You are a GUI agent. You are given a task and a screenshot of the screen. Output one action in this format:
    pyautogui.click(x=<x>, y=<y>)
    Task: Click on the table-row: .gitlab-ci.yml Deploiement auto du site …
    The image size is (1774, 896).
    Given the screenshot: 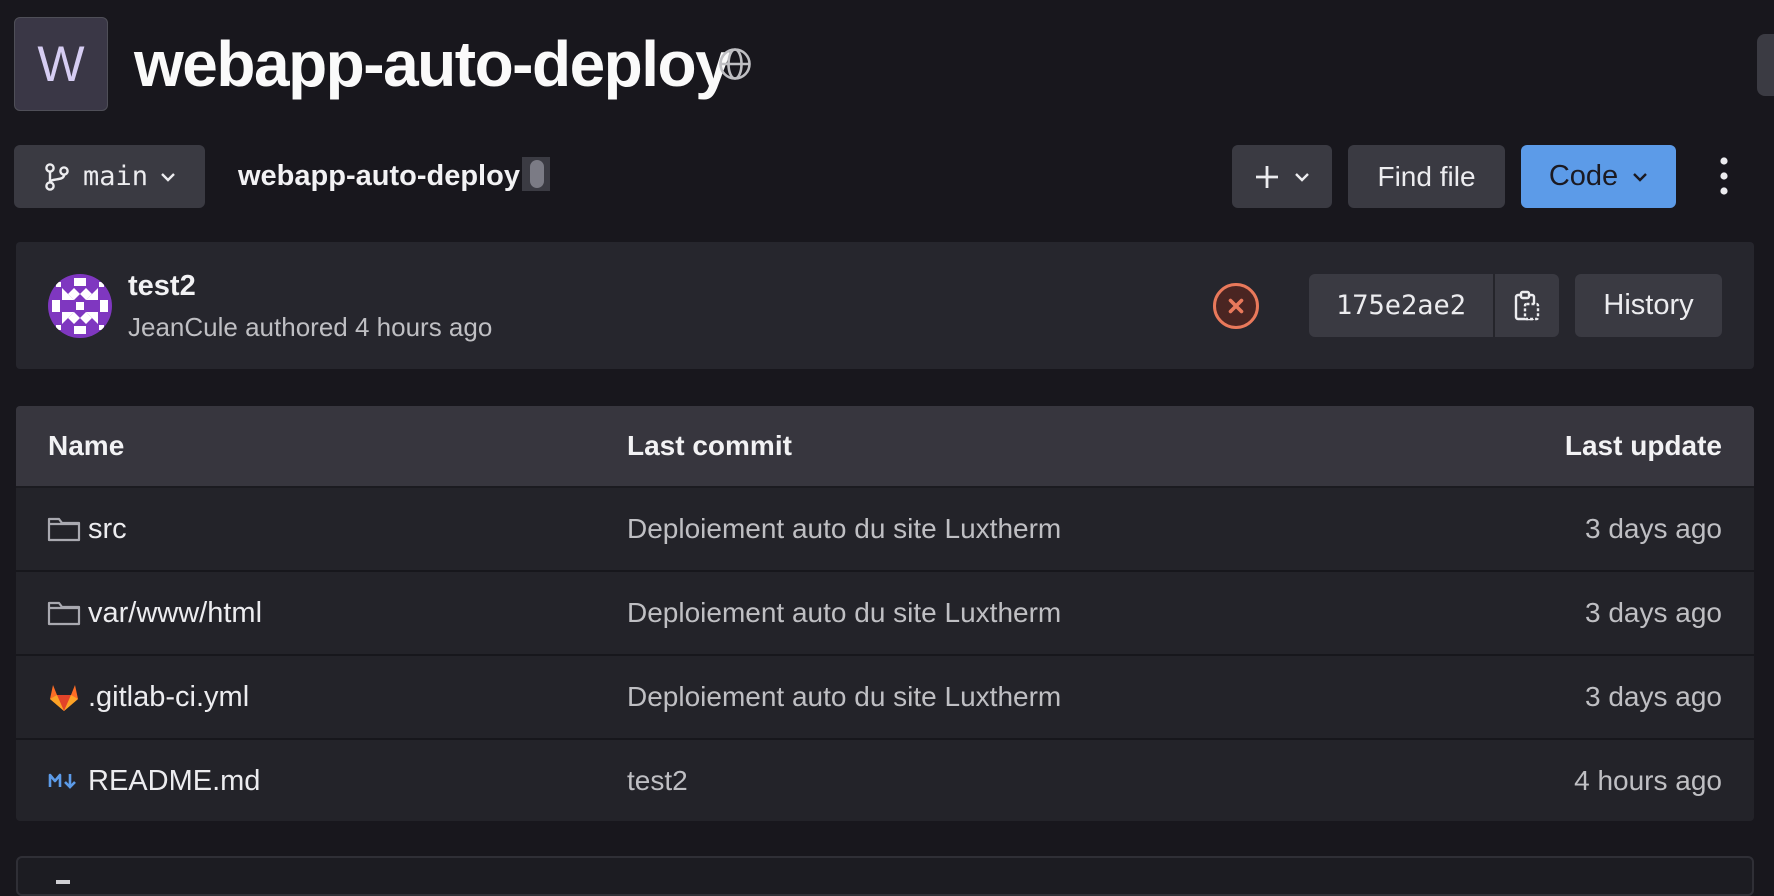 What is the action you would take?
    pyautogui.click(x=885, y=698)
    